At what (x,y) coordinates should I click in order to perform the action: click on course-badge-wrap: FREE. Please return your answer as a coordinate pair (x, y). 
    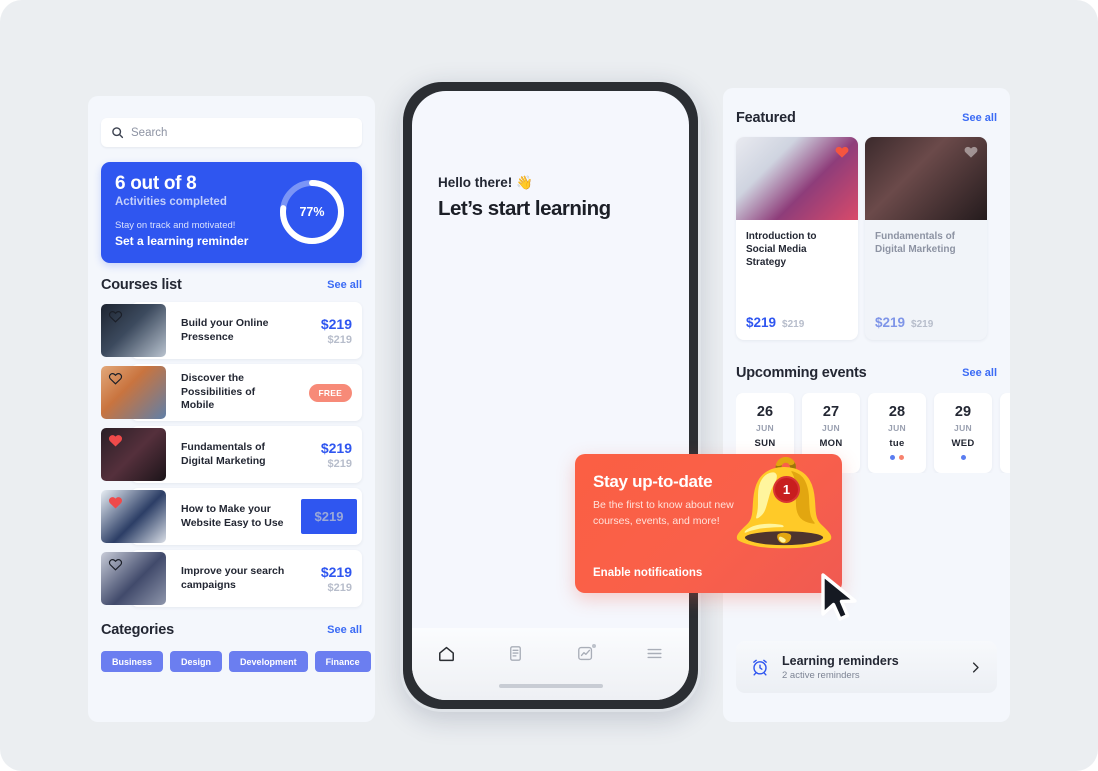
    Looking at the image, I should click on (330, 392).